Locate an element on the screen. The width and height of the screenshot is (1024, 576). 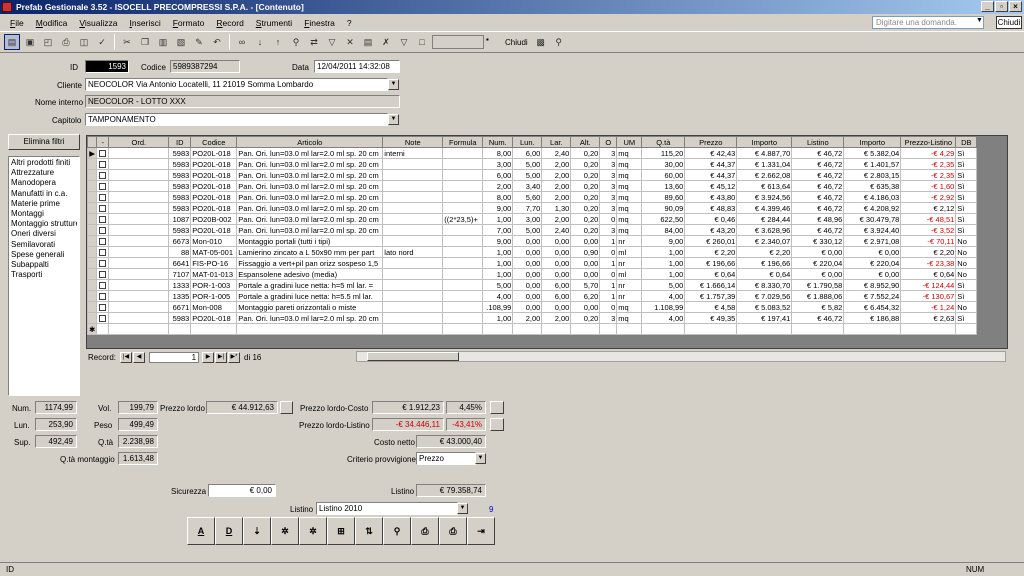
column-header: O is located at coordinates (608, 142).